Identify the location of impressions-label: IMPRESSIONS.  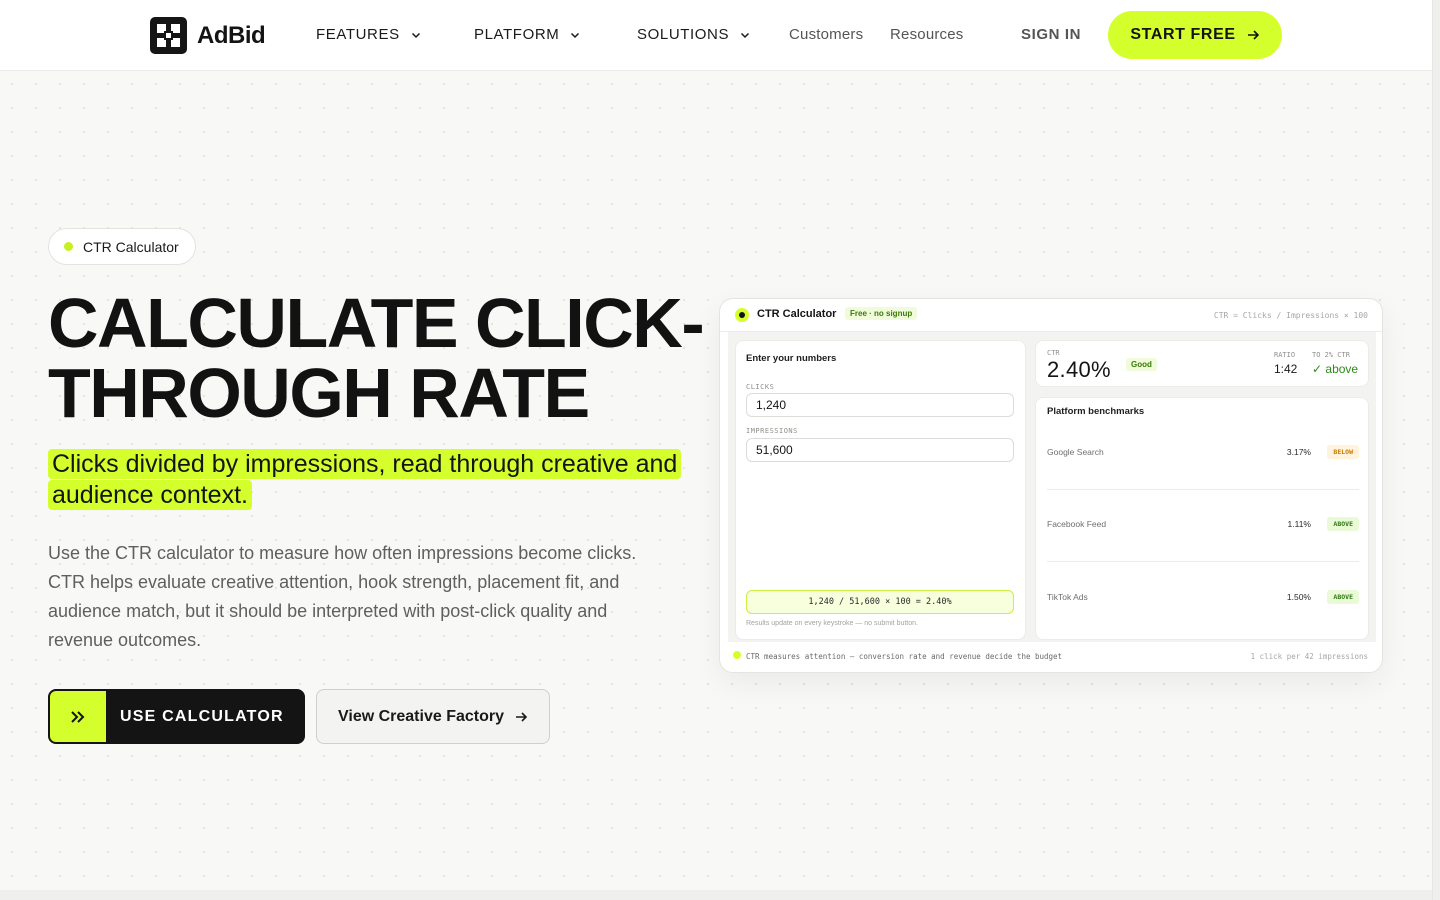
(772, 431).